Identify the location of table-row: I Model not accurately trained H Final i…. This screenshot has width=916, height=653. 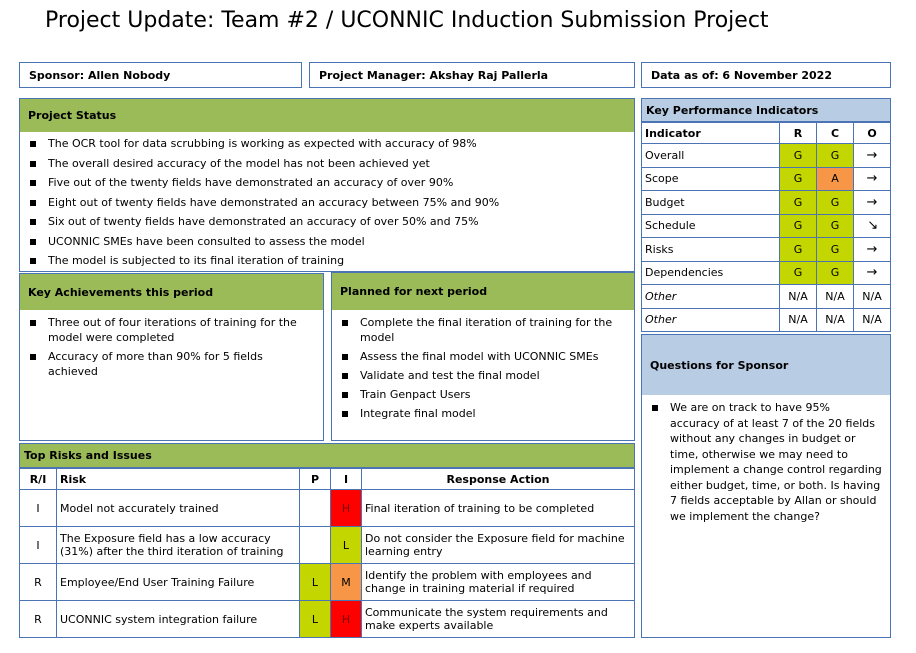
(327, 508).